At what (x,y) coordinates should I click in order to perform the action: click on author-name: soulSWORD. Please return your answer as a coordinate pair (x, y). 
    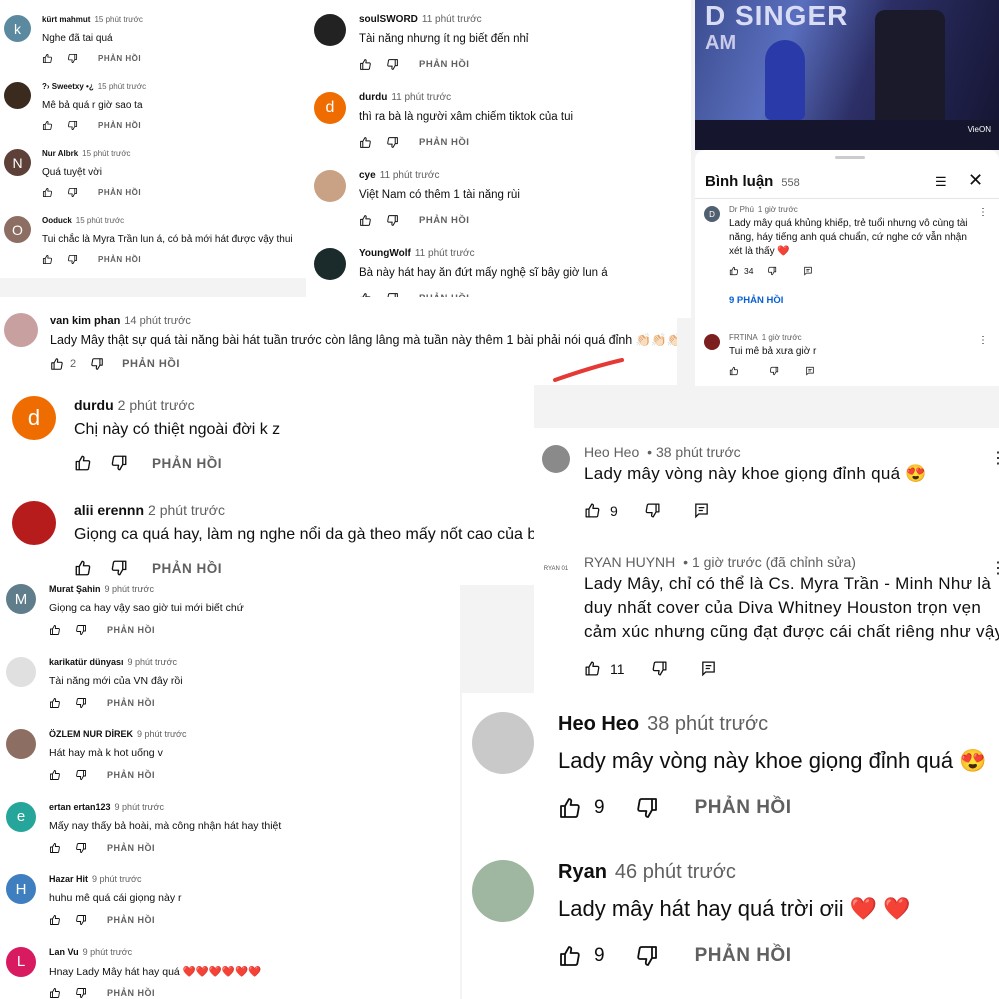
    Looking at the image, I should click on (388, 19).